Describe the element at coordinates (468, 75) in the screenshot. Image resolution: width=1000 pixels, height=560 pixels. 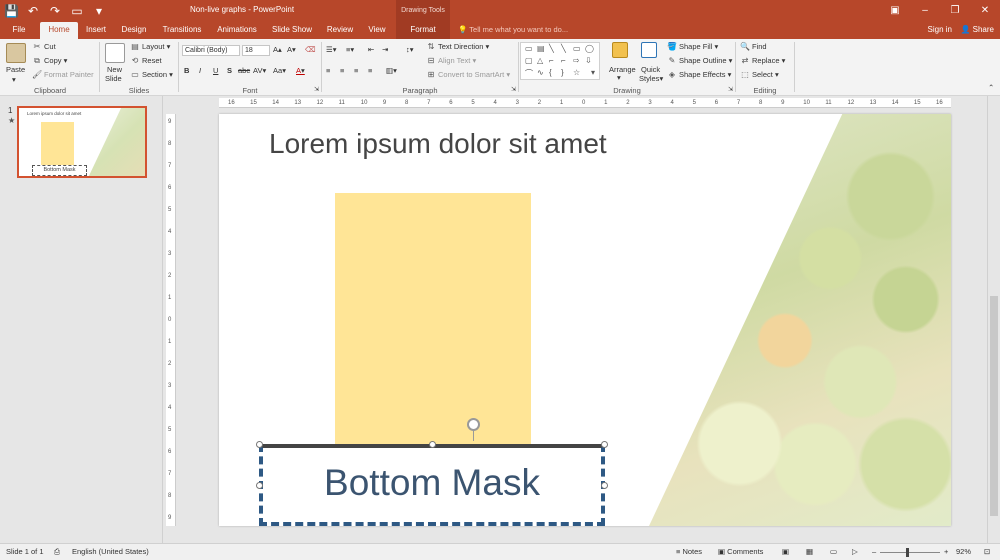
I see `convert-smartart-button: ⊞ Convert to SmartArt ▾` at that location.